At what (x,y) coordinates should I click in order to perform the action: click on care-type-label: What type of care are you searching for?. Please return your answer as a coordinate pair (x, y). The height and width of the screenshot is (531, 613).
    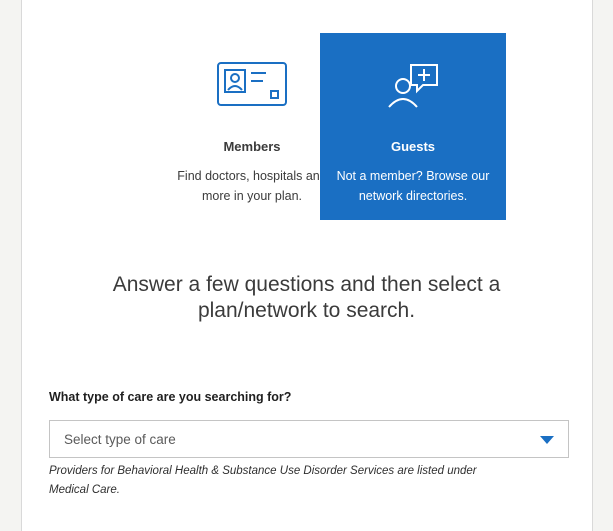
    Looking at the image, I should click on (170, 397).